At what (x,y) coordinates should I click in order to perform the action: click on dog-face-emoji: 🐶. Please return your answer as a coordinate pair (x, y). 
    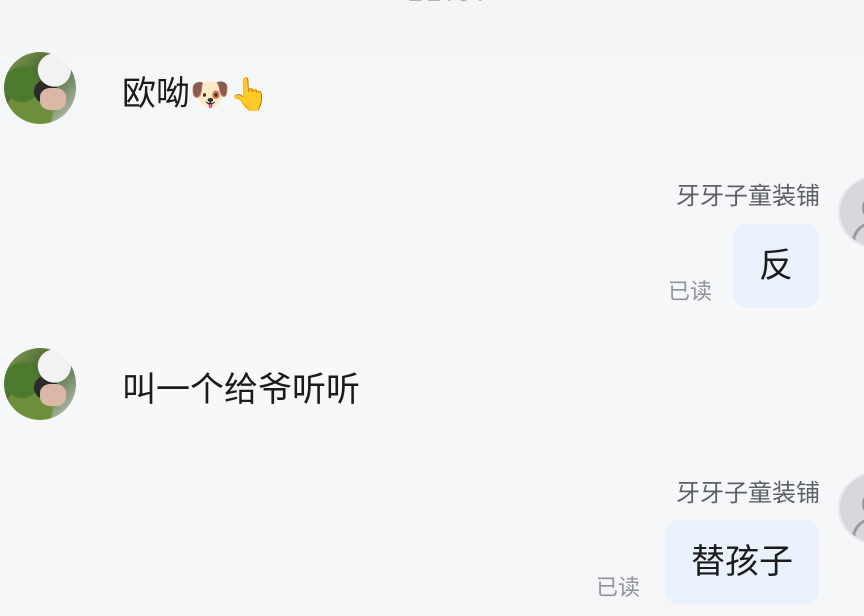
    Looking at the image, I should click on (210, 94).